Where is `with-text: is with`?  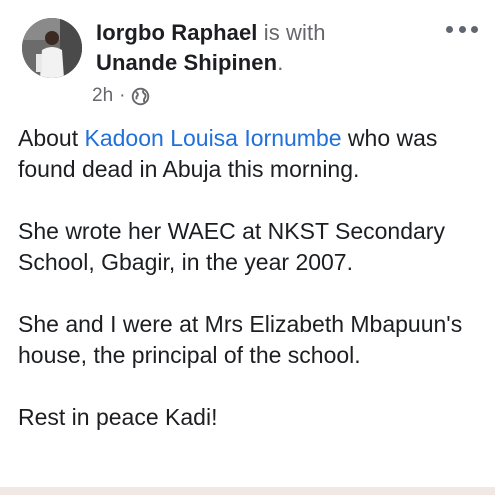
with-text: is with is located at coordinates (294, 32).